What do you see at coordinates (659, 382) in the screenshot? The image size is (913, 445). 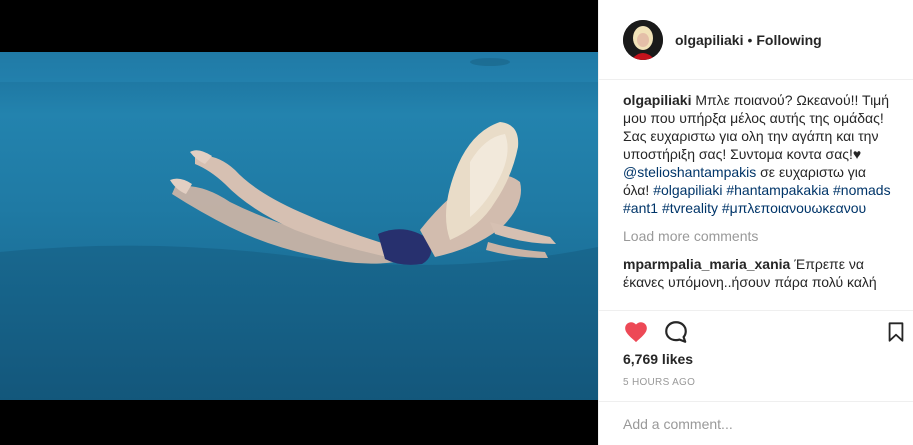 I see `post-timestamp: 5 HOURS AGO` at bounding box center [659, 382].